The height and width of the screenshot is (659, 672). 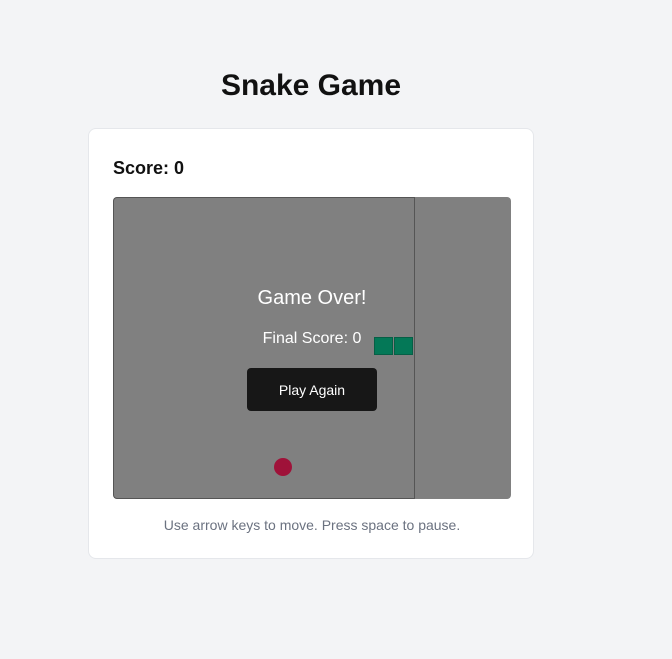 What do you see at coordinates (283, 467) in the screenshot?
I see `food-dot-icon` at bounding box center [283, 467].